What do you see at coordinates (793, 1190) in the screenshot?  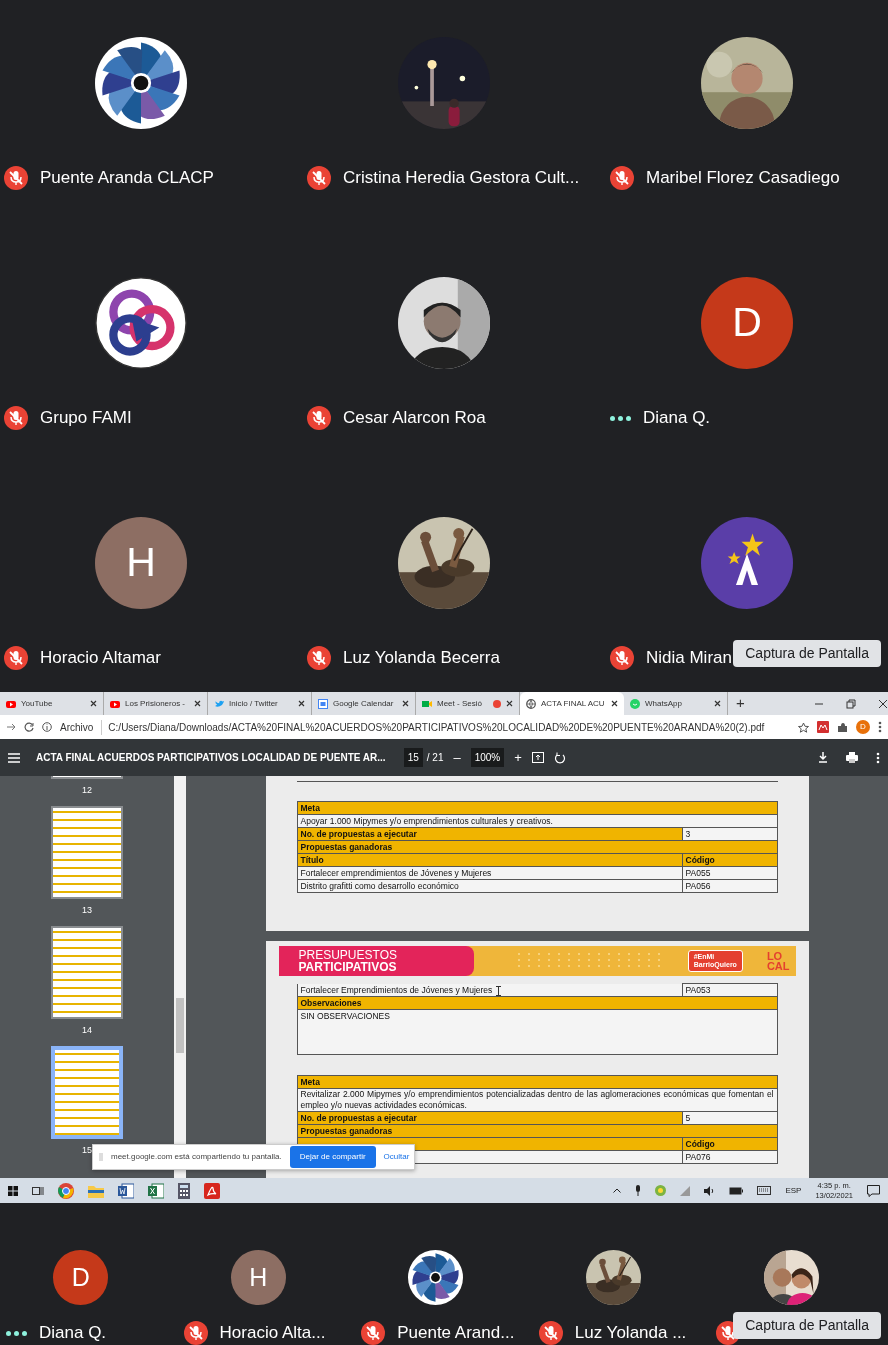 I see `language-indicator: ESP` at bounding box center [793, 1190].